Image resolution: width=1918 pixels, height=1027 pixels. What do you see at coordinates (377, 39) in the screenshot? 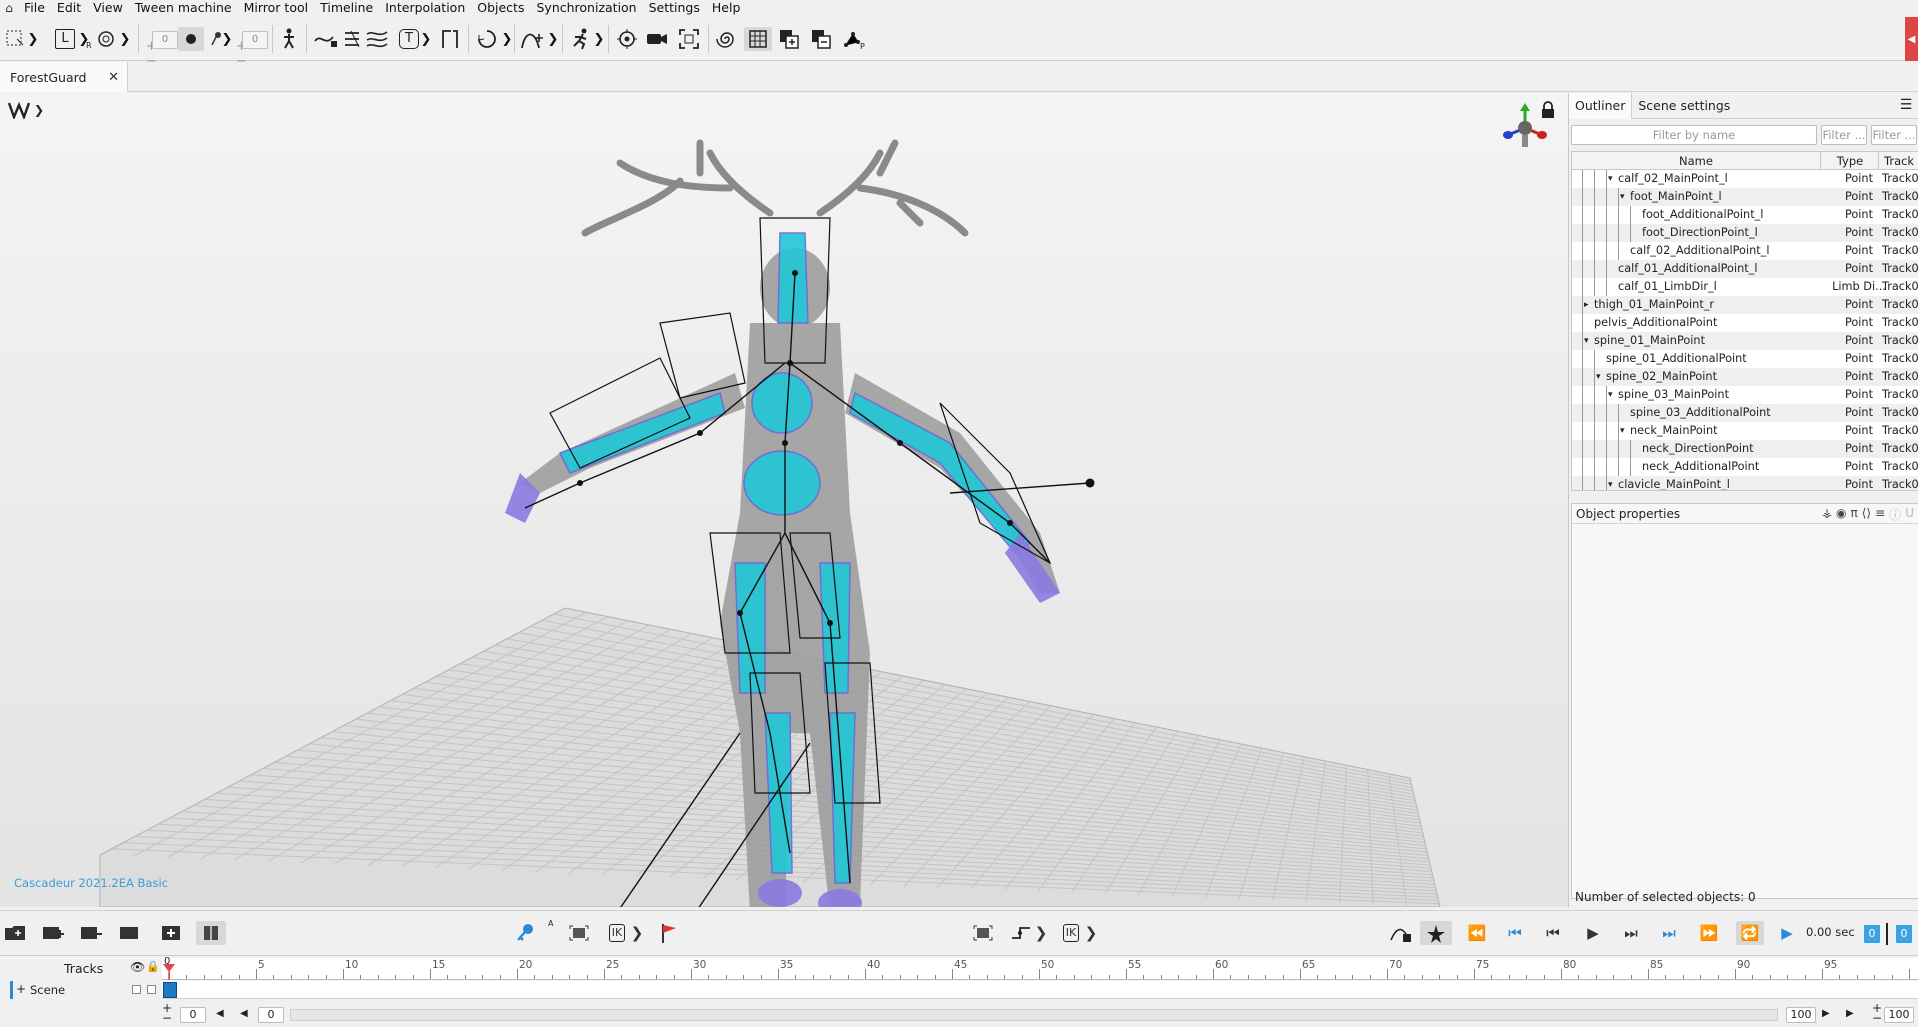
I see `motion-trail-icon` at bounding box center [377, 39].